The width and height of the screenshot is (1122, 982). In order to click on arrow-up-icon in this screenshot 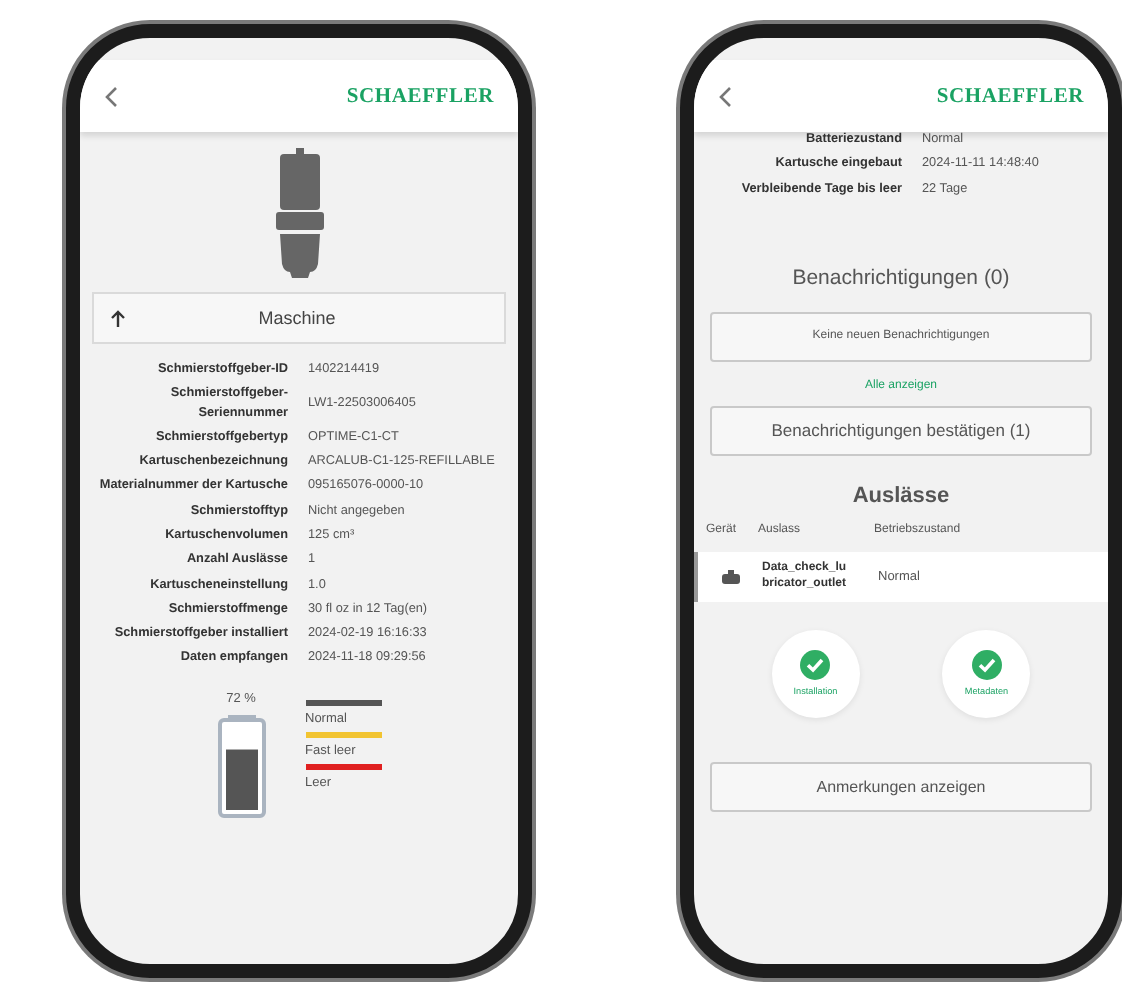, I will do `click(118, 318)`.